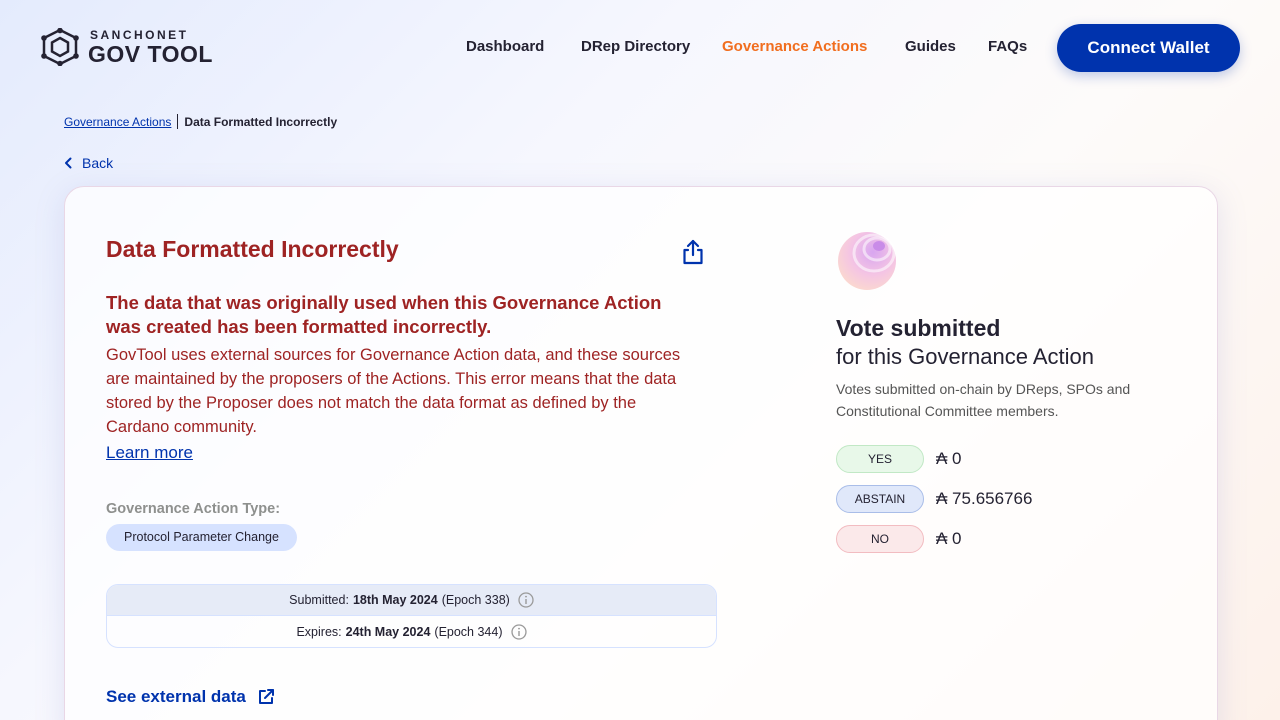  What do you see at coordinates (635, 46) in the screenshot?
I see `nav-drep-directory: DRep Directory` at bounding box center [635, 46].